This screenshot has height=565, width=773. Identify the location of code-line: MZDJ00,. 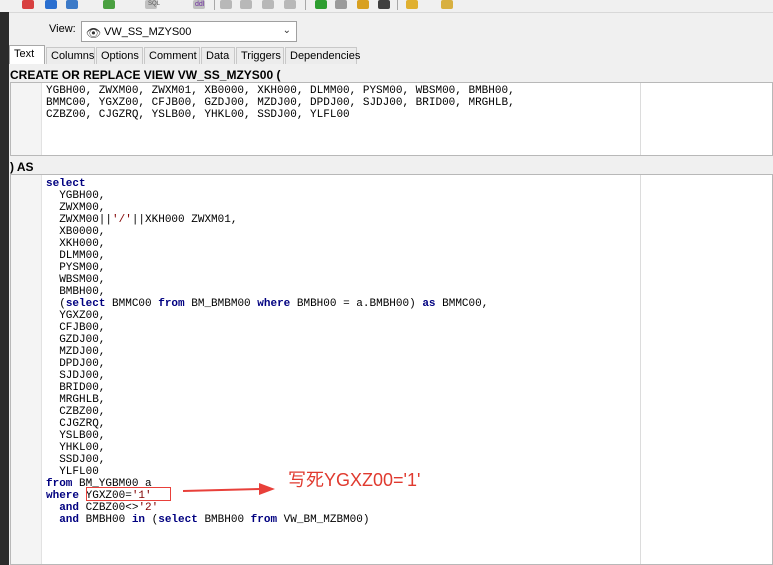
(82, 352).